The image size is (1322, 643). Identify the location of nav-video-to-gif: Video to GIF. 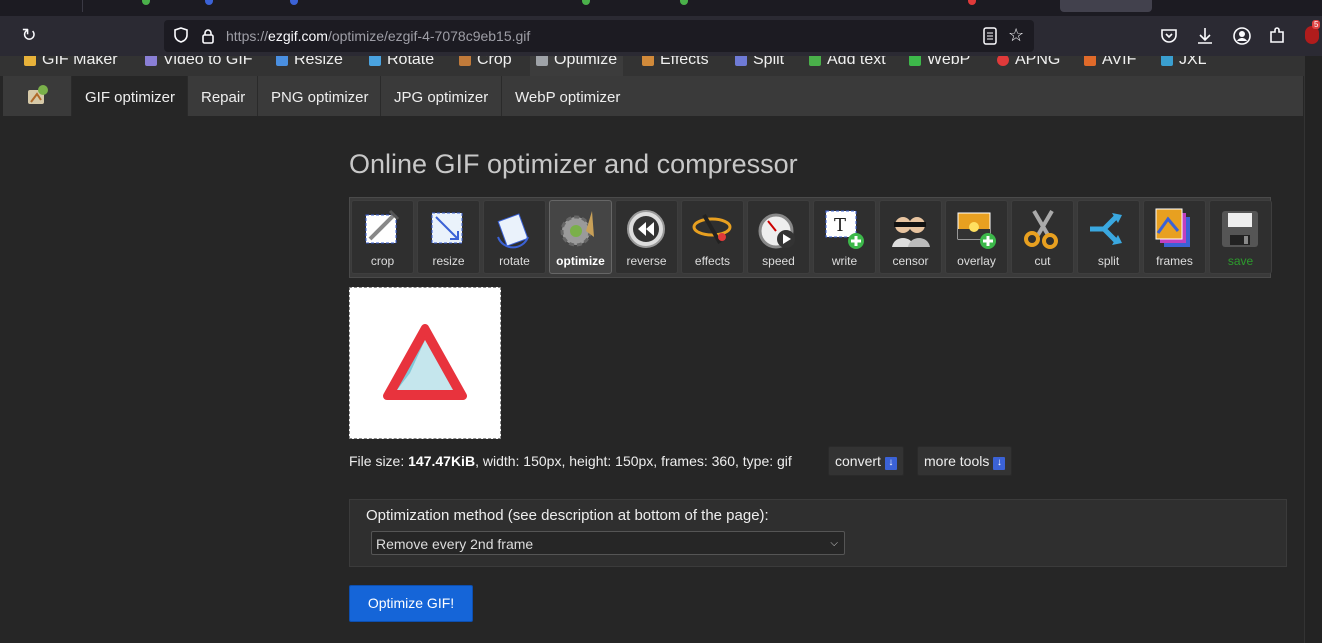
(199, 66).